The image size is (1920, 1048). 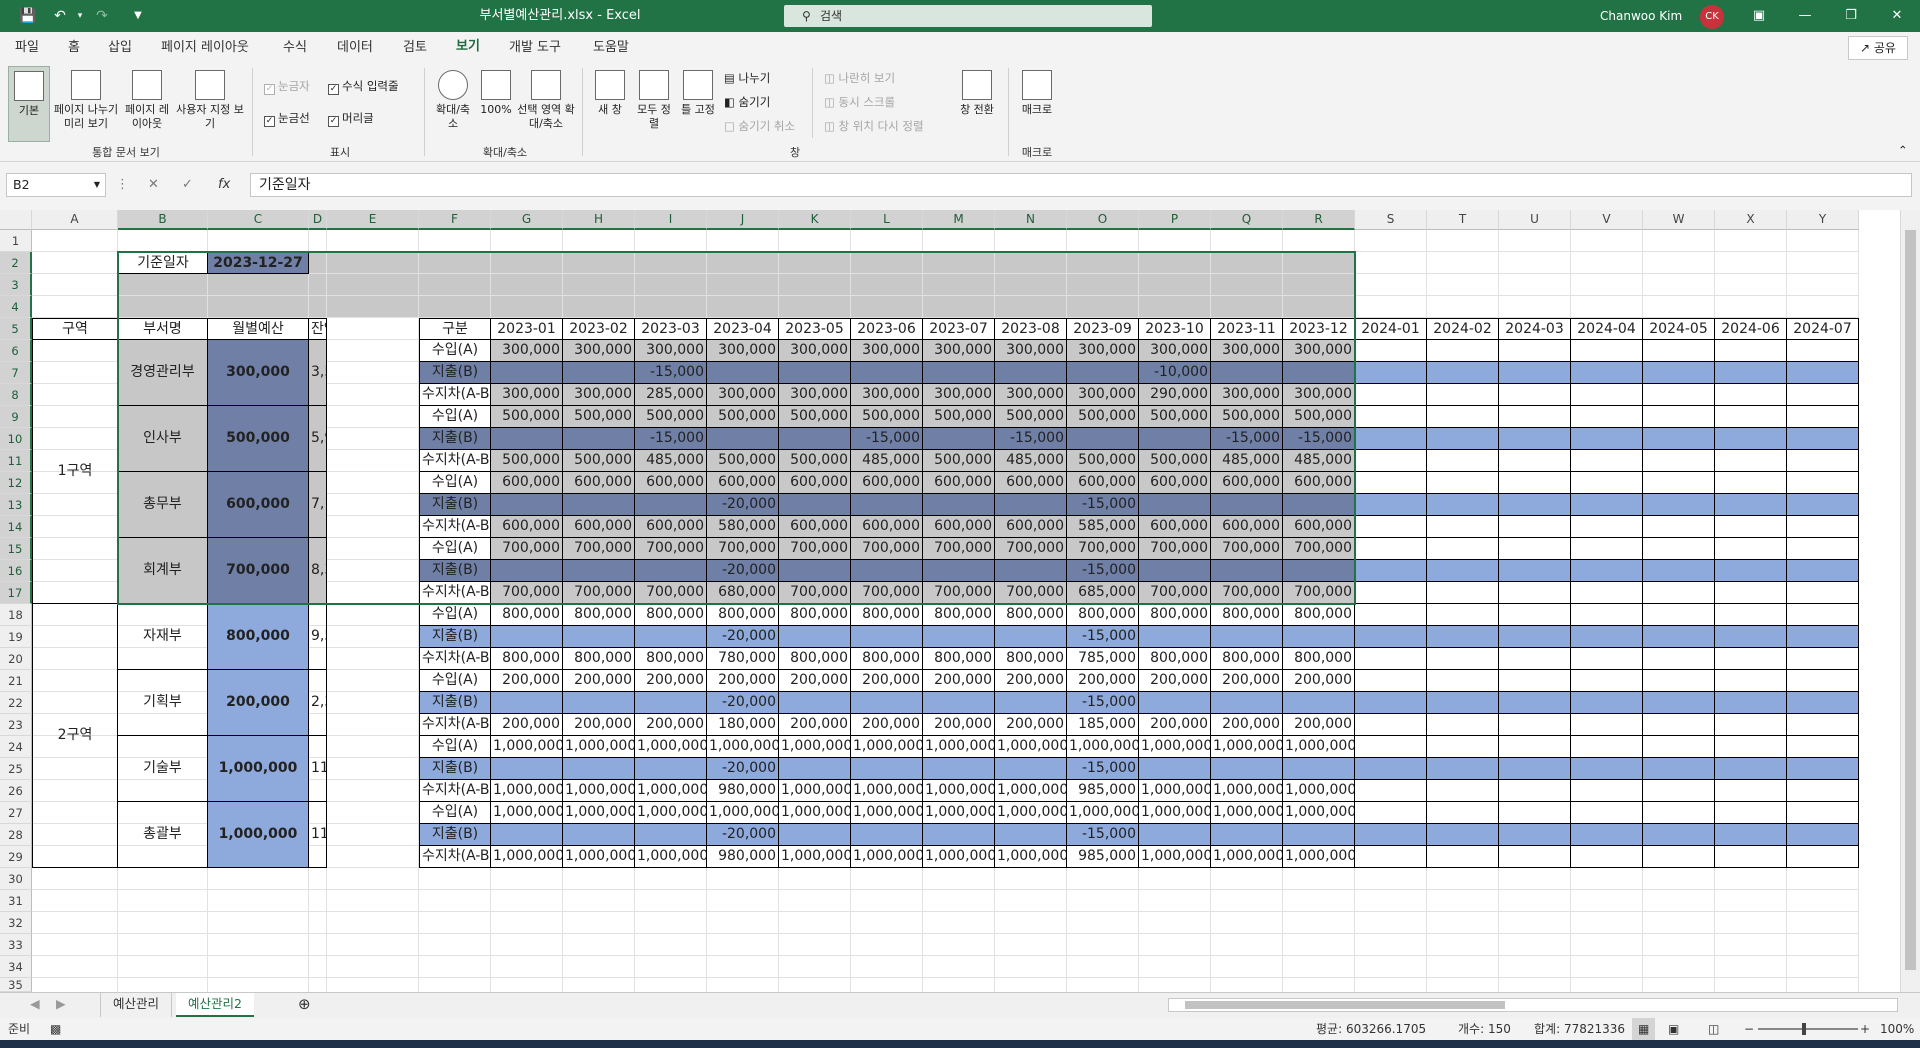 I want to click on customize-quick-access-icon: ▼, so click(x=138, y=16).